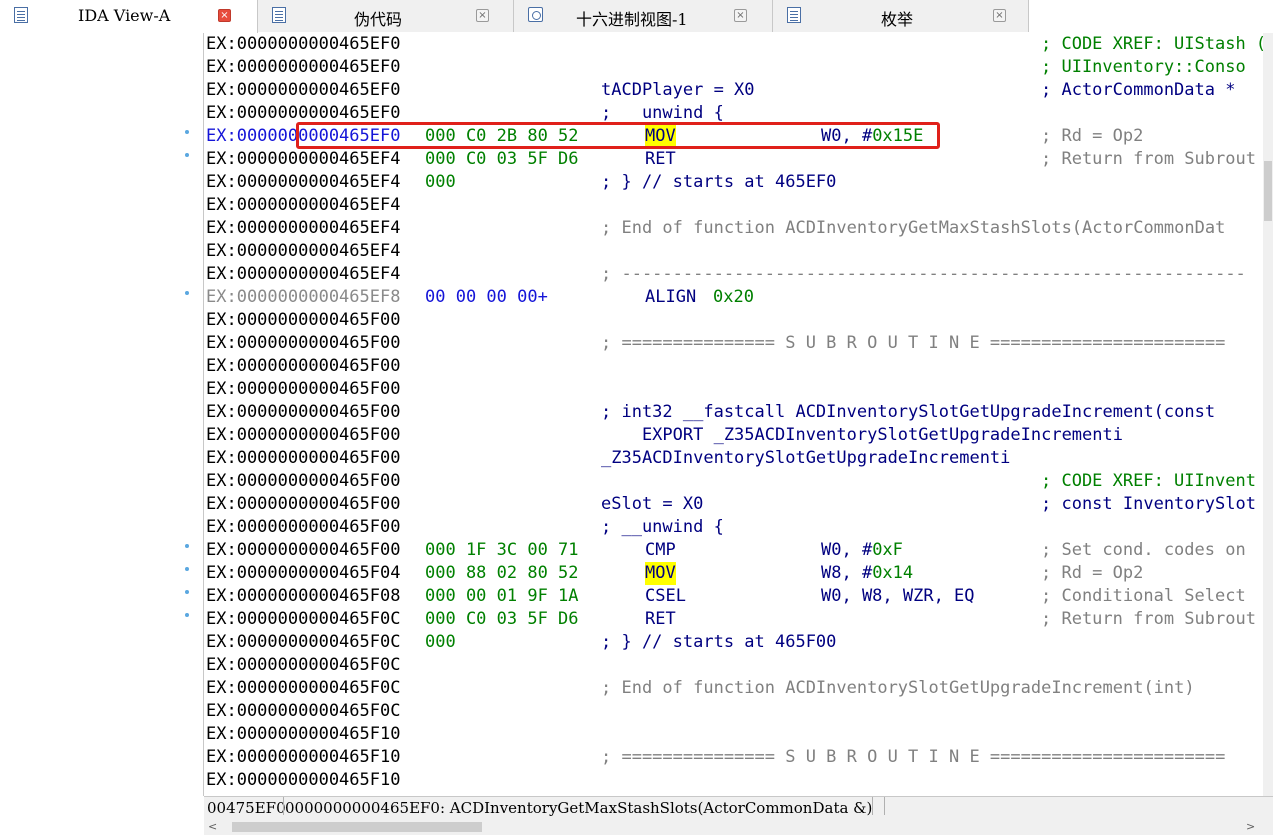 The image size is (1273, 835). I want to click on horizontal-scrollbar: < >, so click(738, 827).